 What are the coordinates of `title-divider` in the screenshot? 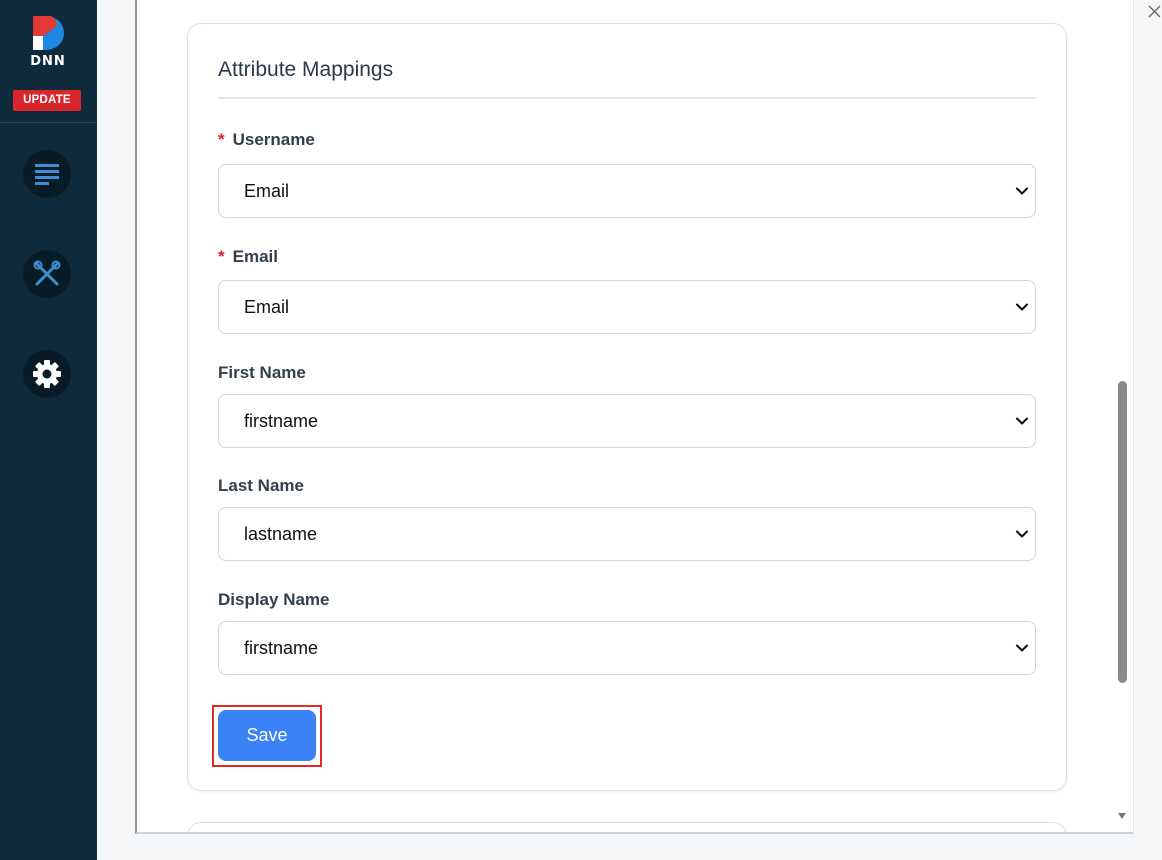 It's located at (627, 98).